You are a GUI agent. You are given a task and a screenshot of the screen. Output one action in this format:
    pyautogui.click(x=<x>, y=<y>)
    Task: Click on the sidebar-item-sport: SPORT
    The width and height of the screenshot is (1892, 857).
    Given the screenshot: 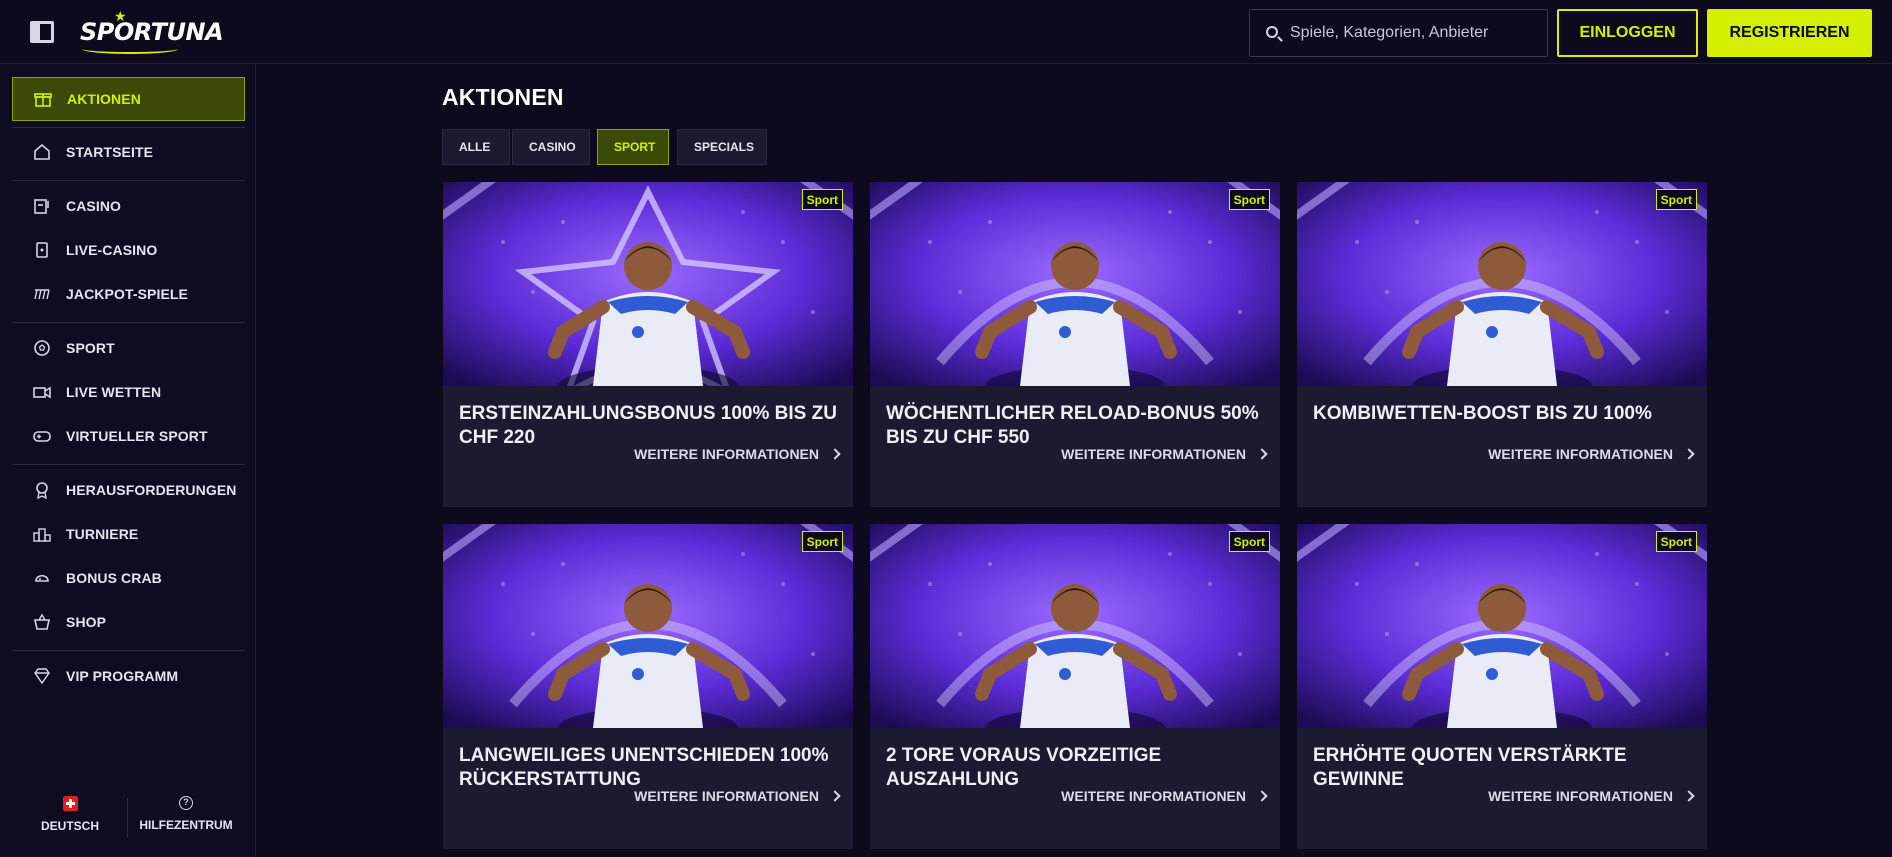 What is the action you would take?
    pyautogui.click(x=128, y=348)
    